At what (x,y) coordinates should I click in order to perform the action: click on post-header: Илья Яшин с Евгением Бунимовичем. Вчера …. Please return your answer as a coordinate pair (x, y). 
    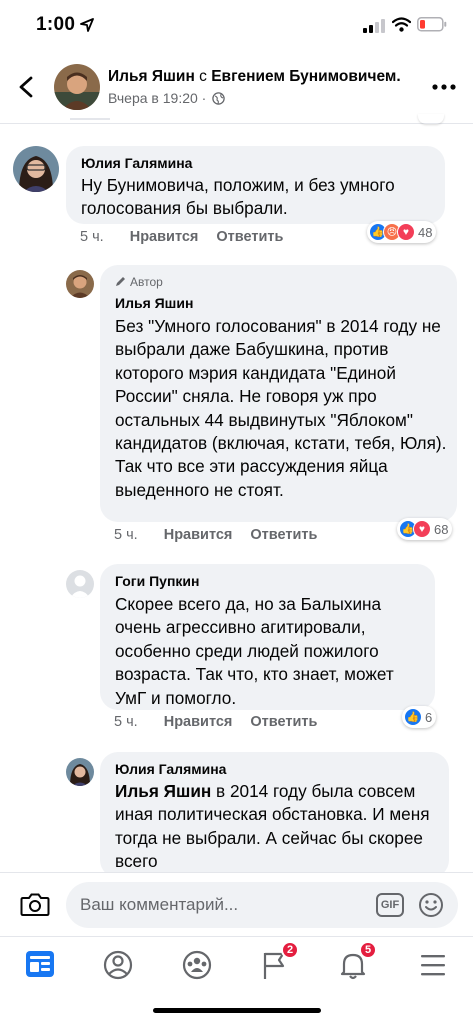
    Looking at the image, I should click on (236, 87).